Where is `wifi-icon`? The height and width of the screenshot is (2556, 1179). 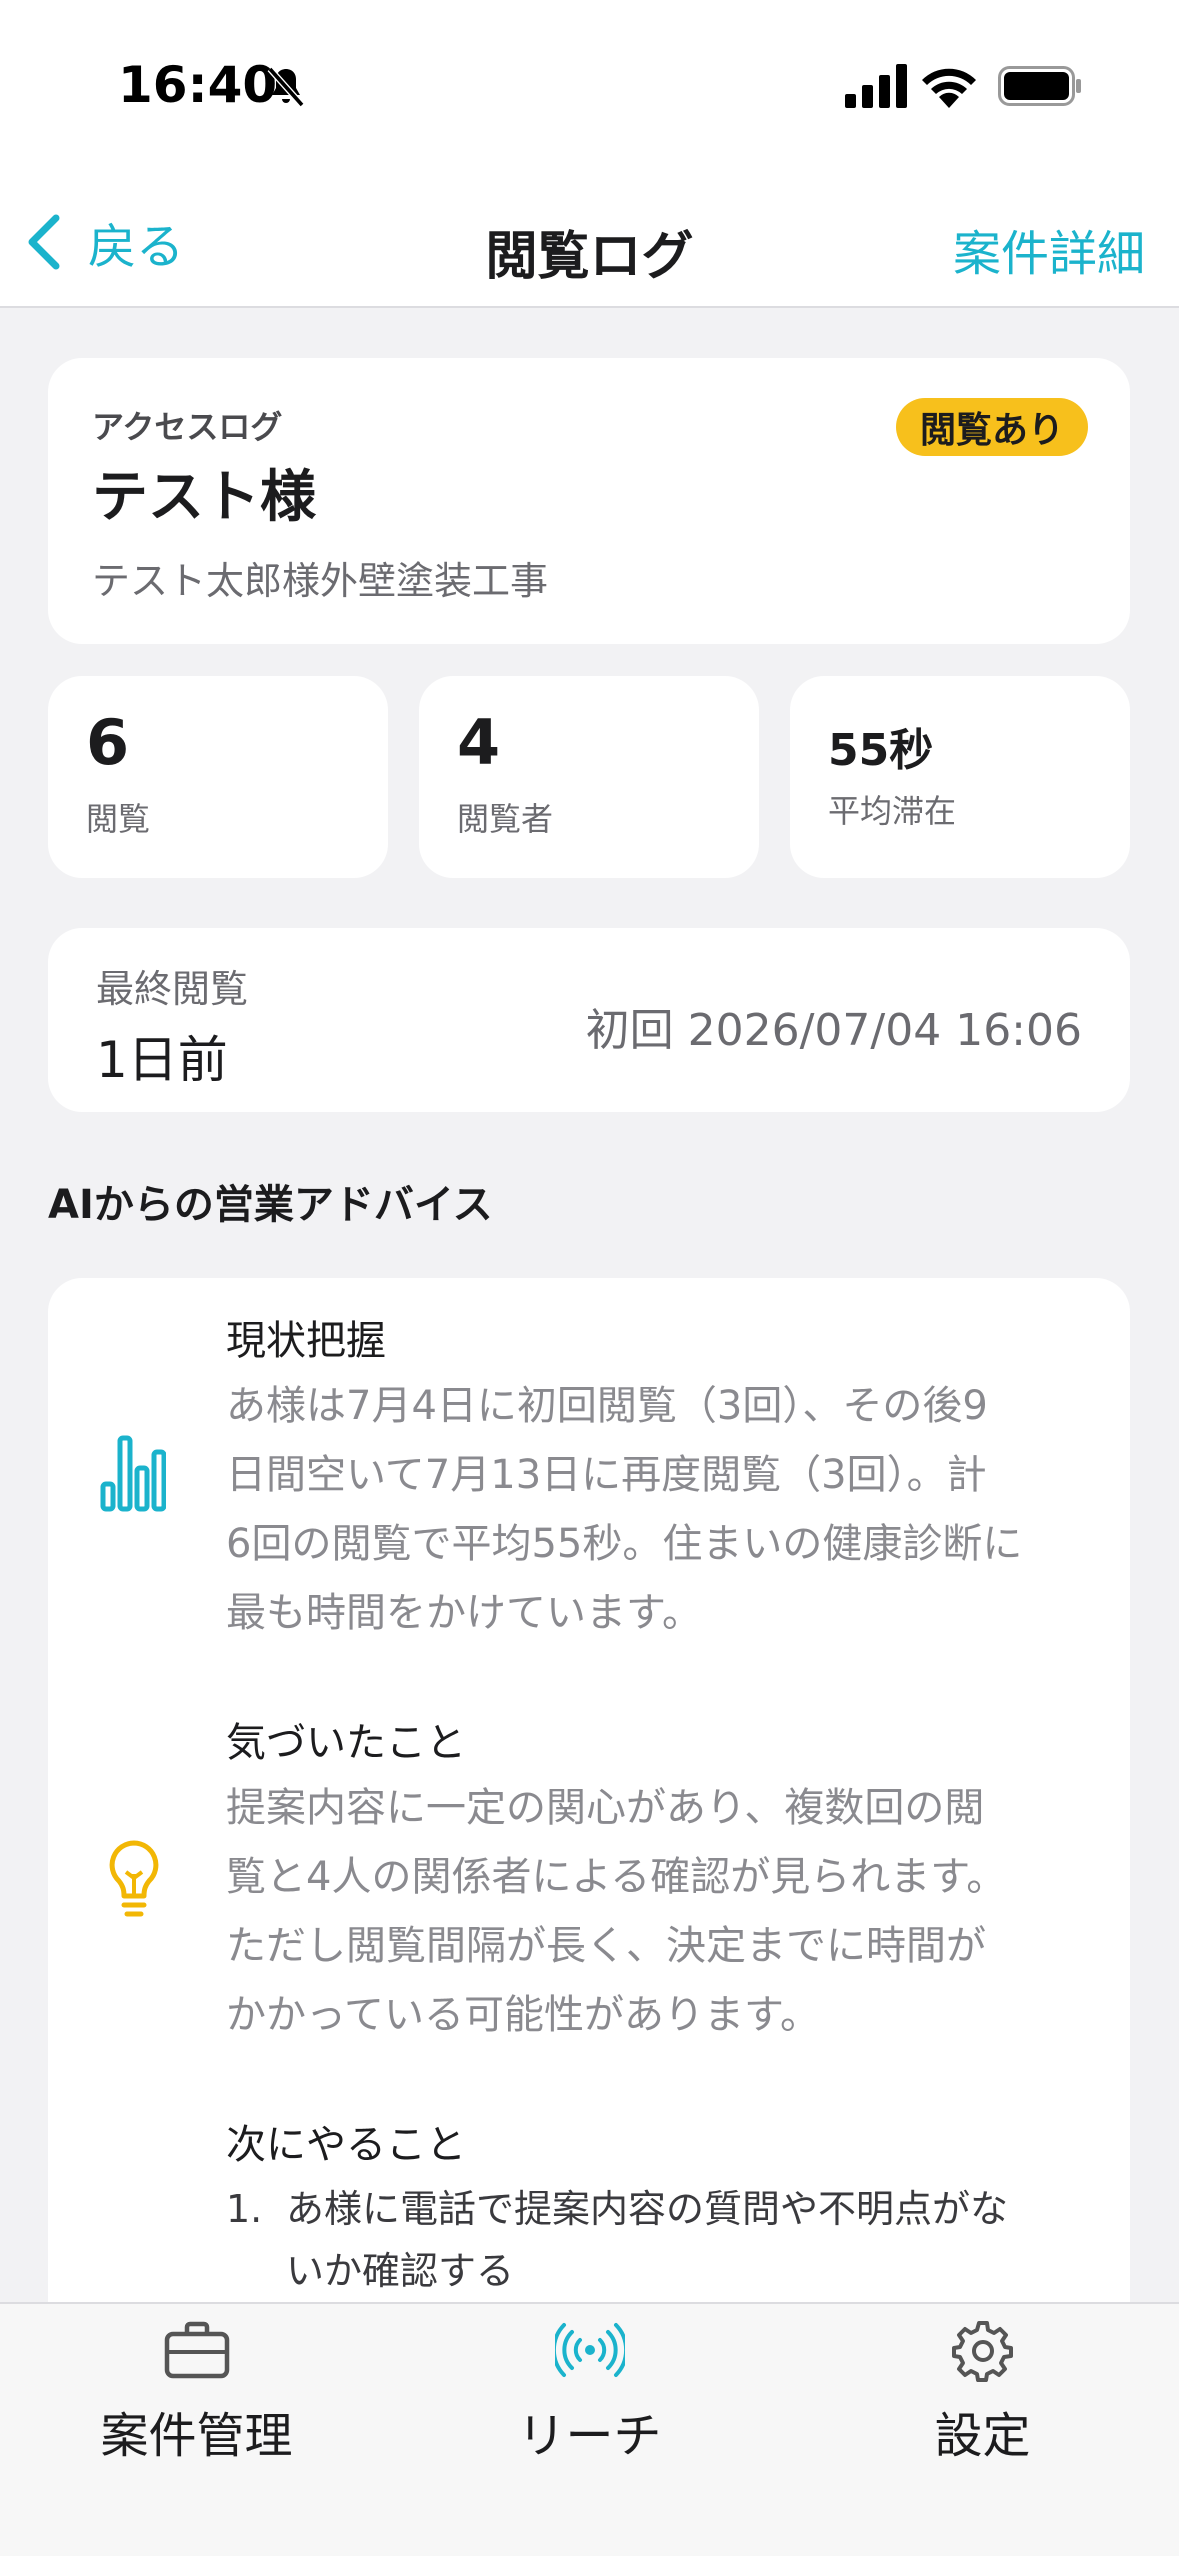
wifi-icon is located at coordinates (949, 88).